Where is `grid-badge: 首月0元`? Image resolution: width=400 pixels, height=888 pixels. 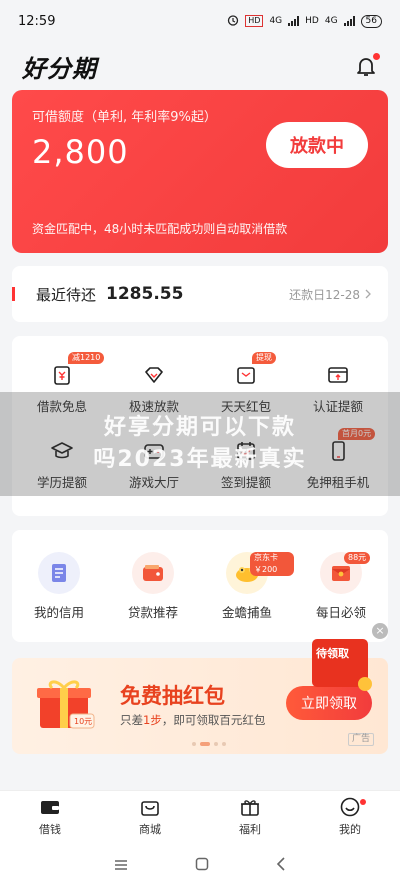
grid-badge: 首月0元 is located at coordinates (357, 434).